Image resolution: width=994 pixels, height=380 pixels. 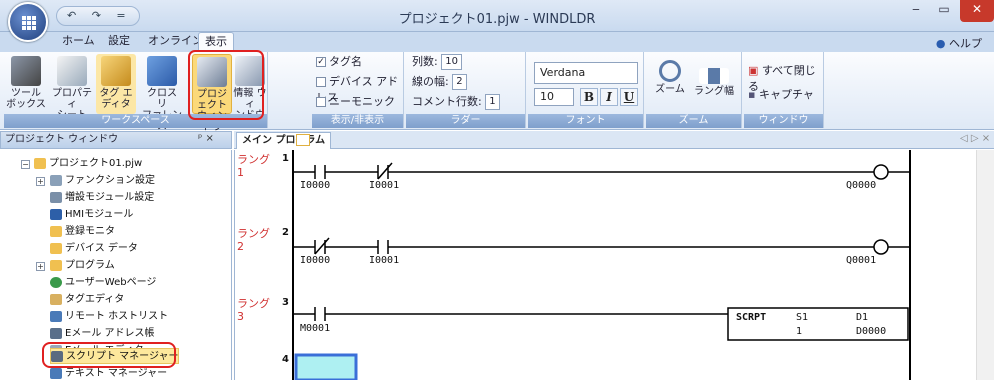 What do you see at coordinates (601, 246) in the screenshot?
I see `rung-2-graphics` at bounding box center [601, 246].